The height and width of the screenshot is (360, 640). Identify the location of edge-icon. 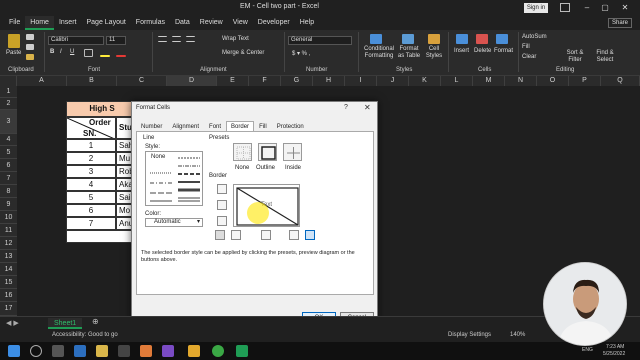
(80, 351).